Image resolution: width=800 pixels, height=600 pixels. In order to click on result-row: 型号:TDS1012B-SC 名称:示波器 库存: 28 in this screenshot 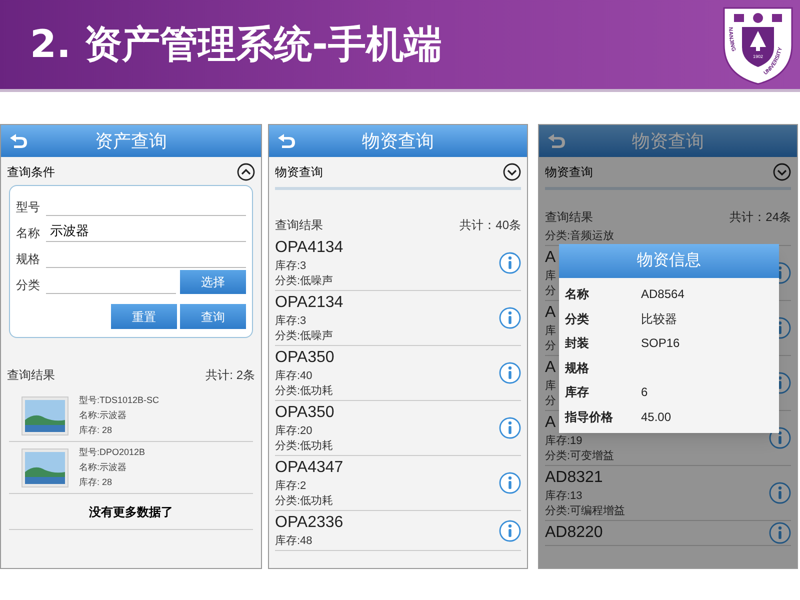, I will do `click(131, 416)`.